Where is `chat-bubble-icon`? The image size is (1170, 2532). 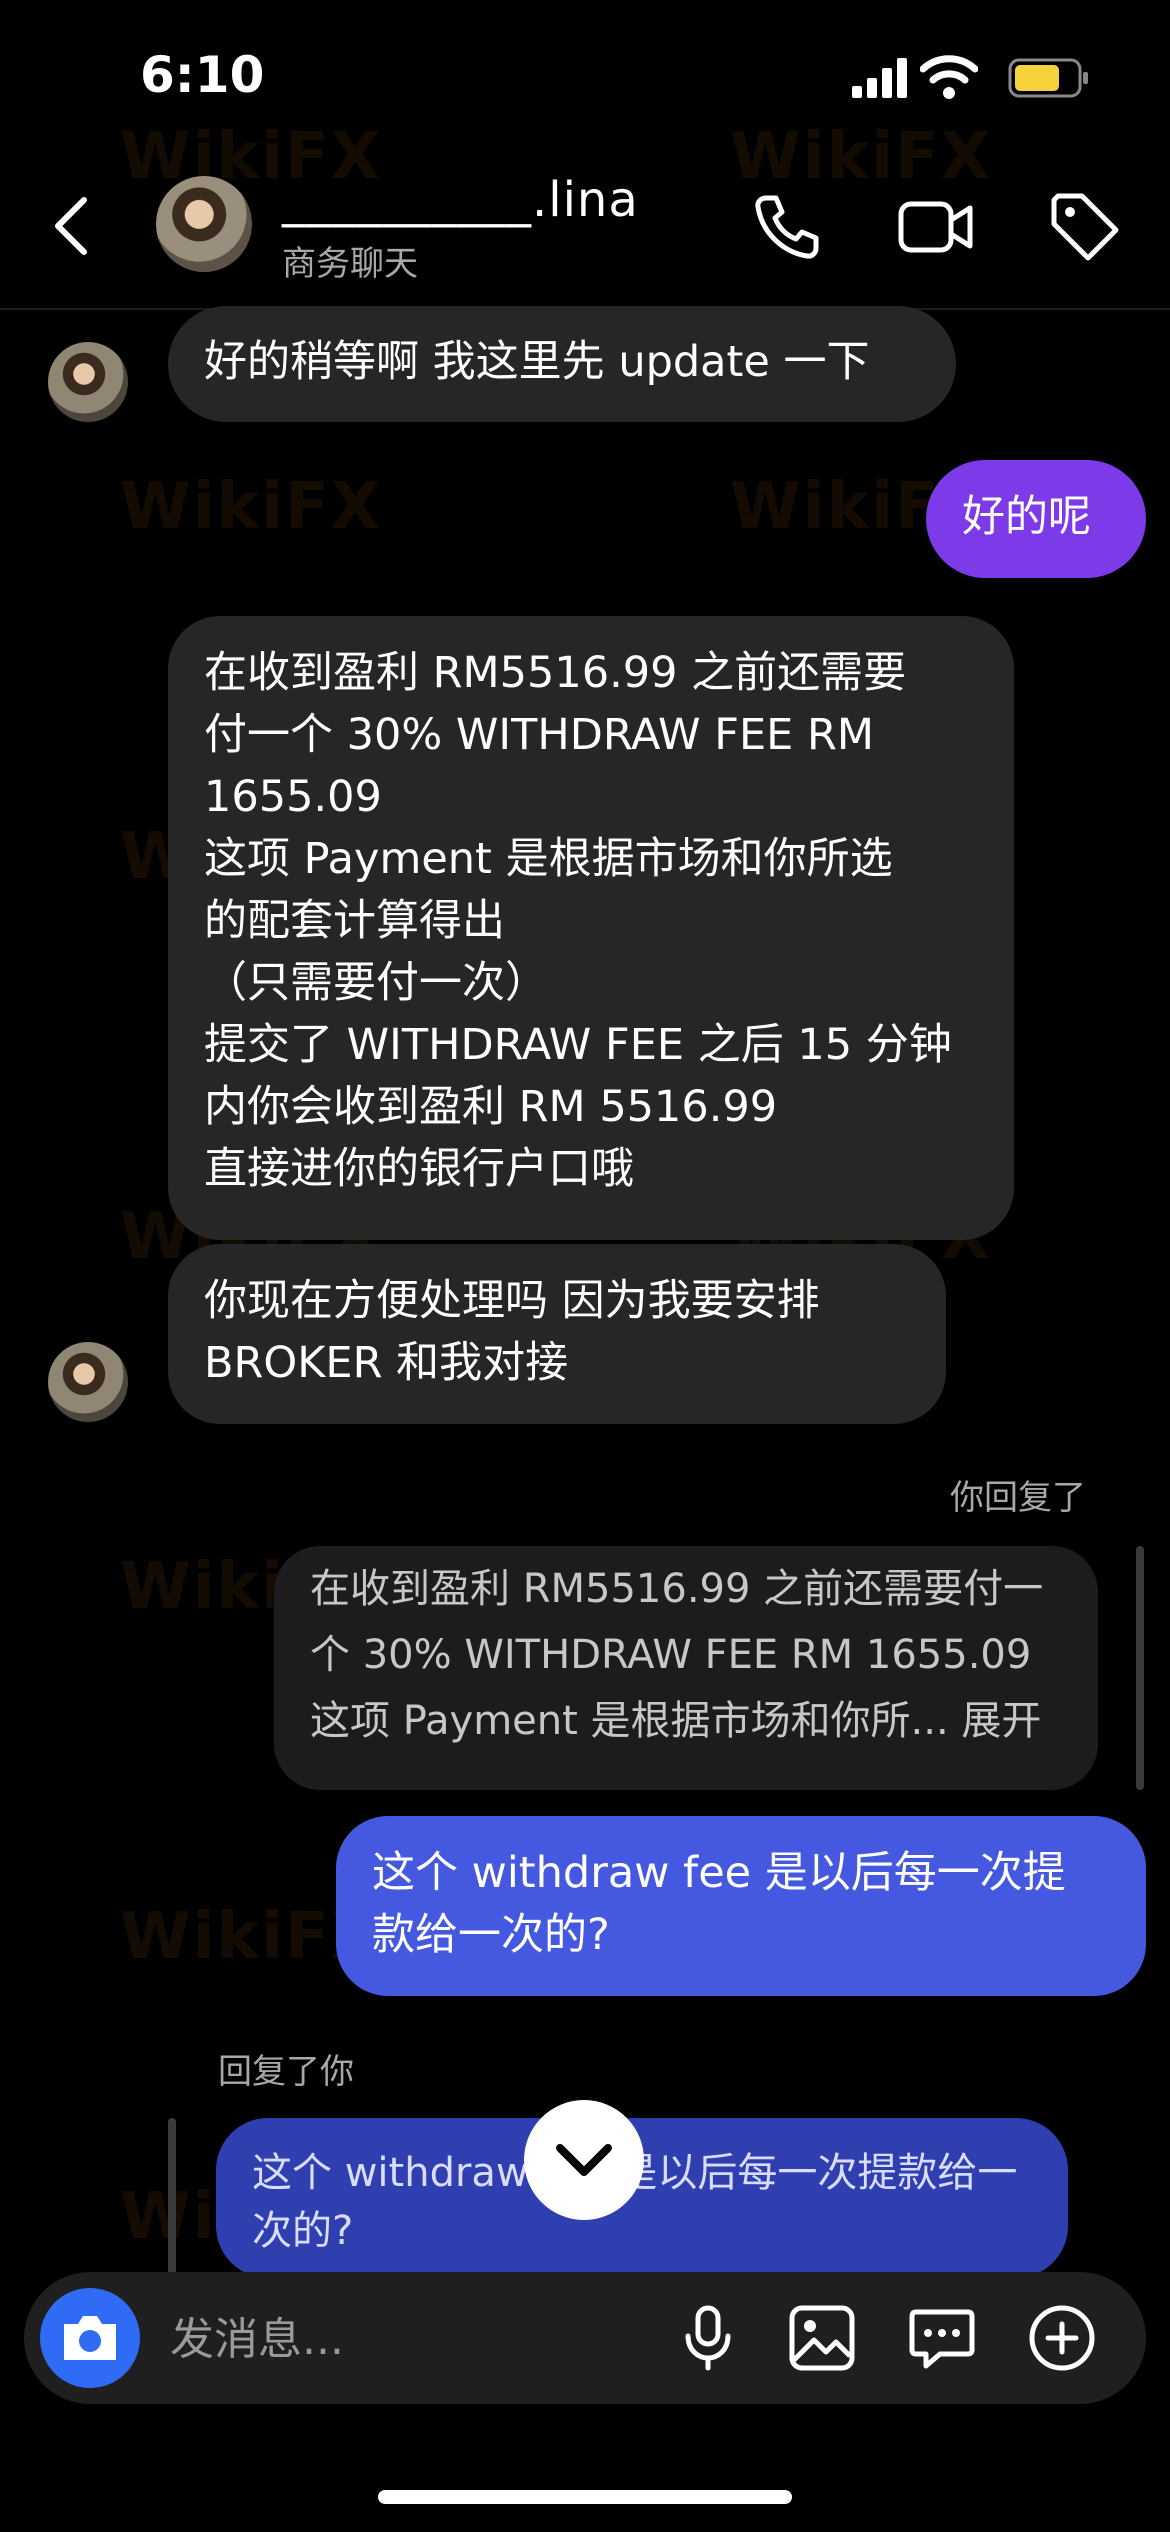
chat-bubble-icon is located at coordinates (942, 2338).